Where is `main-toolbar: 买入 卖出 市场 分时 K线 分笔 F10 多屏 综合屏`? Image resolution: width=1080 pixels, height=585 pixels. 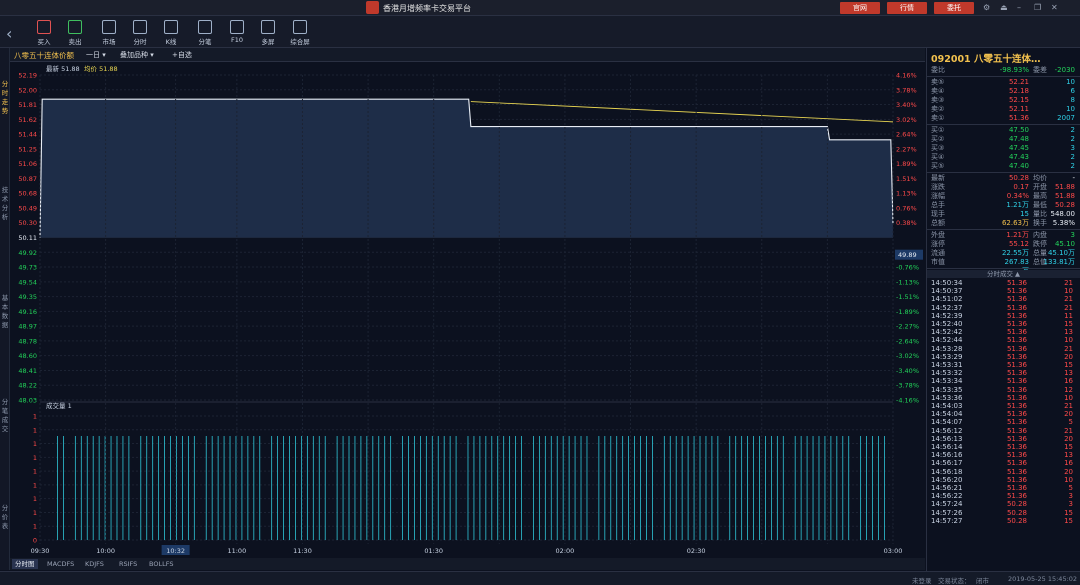 main-toolbar: 买入 卖出 市场 分时 K线 分笔 F10 多屏 综合屏 is located at coordinates (540, 32).